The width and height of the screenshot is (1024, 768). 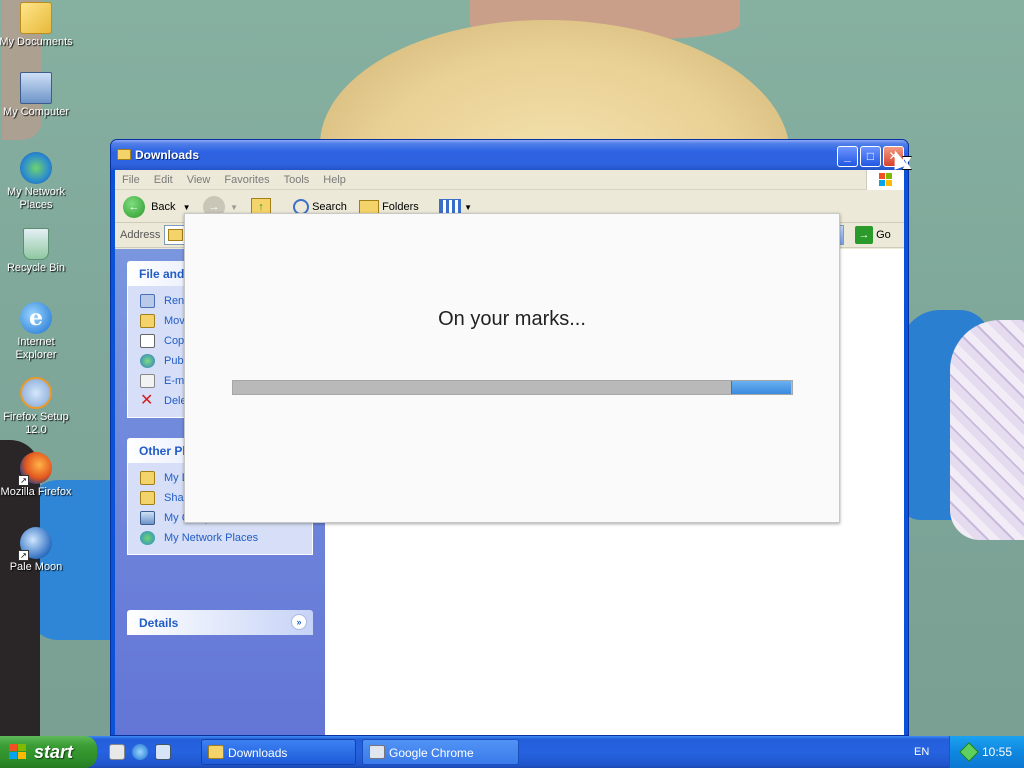 What do you see at coordinates (36, 112) in the screenshot?
I see `desktop-icon-label: My Computer` at bounding box center [36, 112].